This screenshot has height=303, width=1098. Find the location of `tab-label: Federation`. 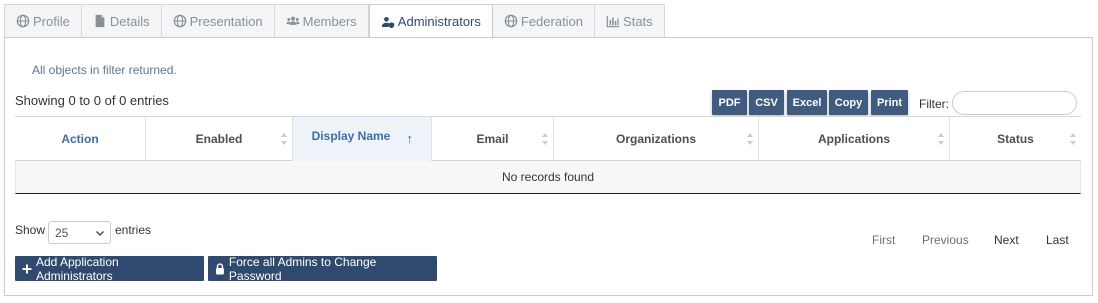

tab-label: Federation is located at coordinates (552, 21).